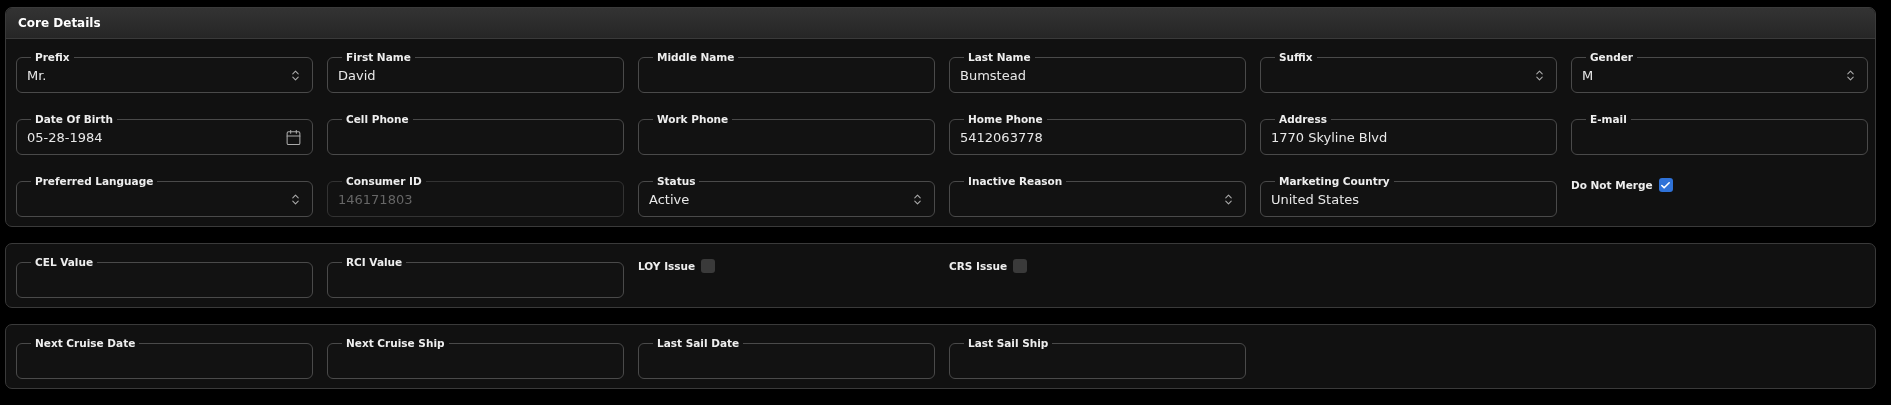  What do you see at coordinates (1408, 196) in the screenshot?
I see `input-field: Marketing Country United States` at bounding box center [1408, 196].